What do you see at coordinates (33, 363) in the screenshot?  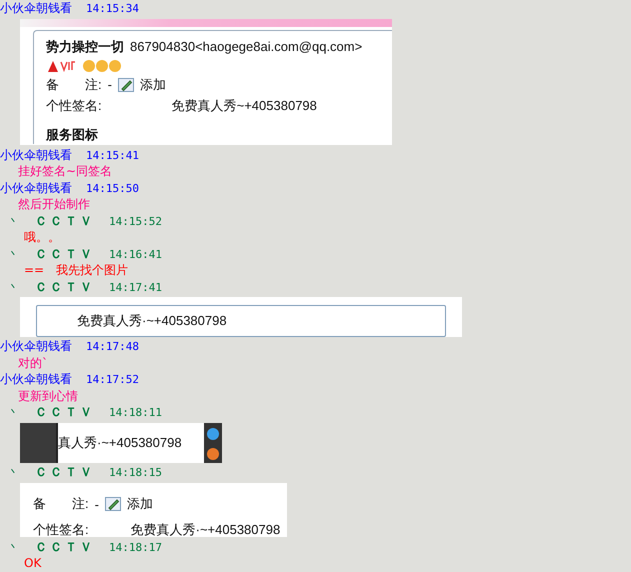 I see `message-text: 对的`` at bounding box center [33, 363].